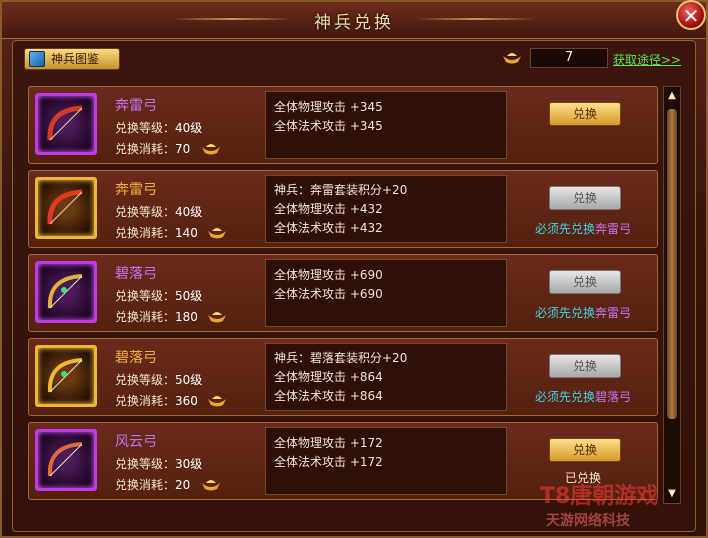 This screenshot has height=538, width=708. Describe the element at coordinates (569, 58) in the screenshot. I see `currency-amount: 7` at that location.